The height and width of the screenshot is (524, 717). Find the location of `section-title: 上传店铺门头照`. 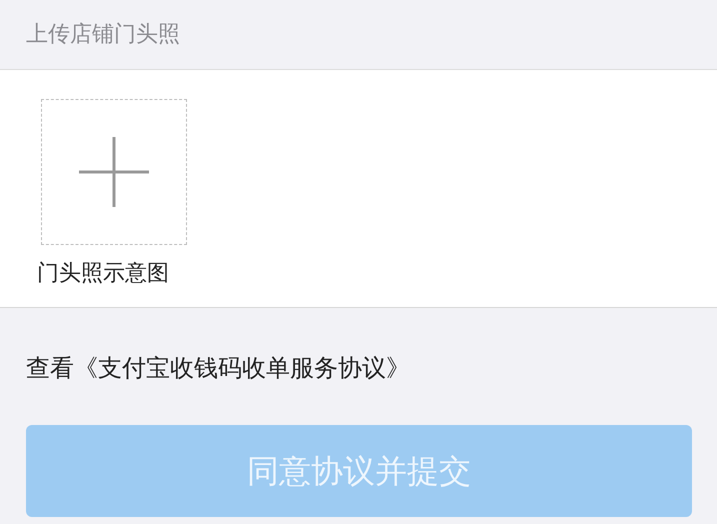

section-title: 上传店铺门头照 is located at coordinates (103, 35).